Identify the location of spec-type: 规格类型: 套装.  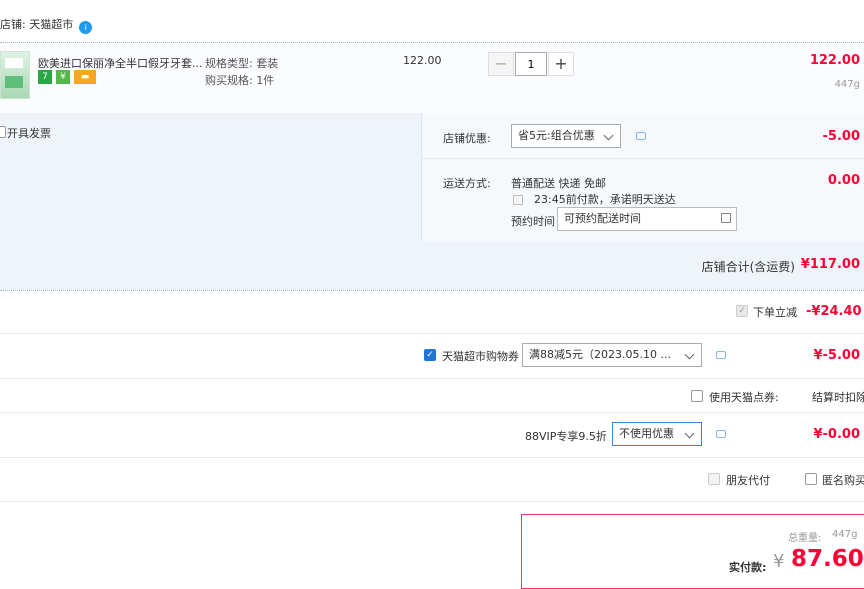
(242, 63).